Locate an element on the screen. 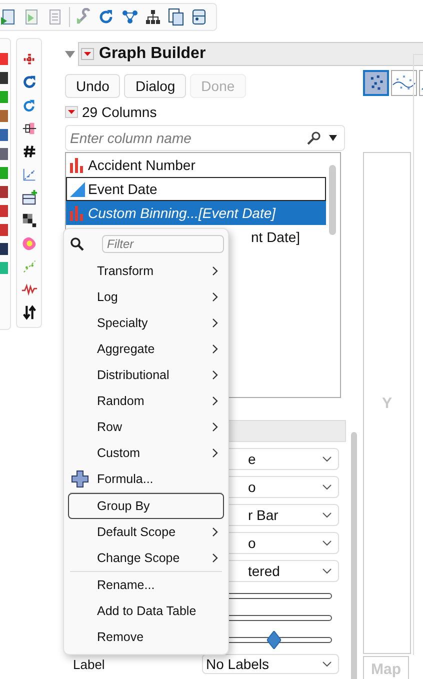  menu-item: Specialty is located at coordinates (146, 323).